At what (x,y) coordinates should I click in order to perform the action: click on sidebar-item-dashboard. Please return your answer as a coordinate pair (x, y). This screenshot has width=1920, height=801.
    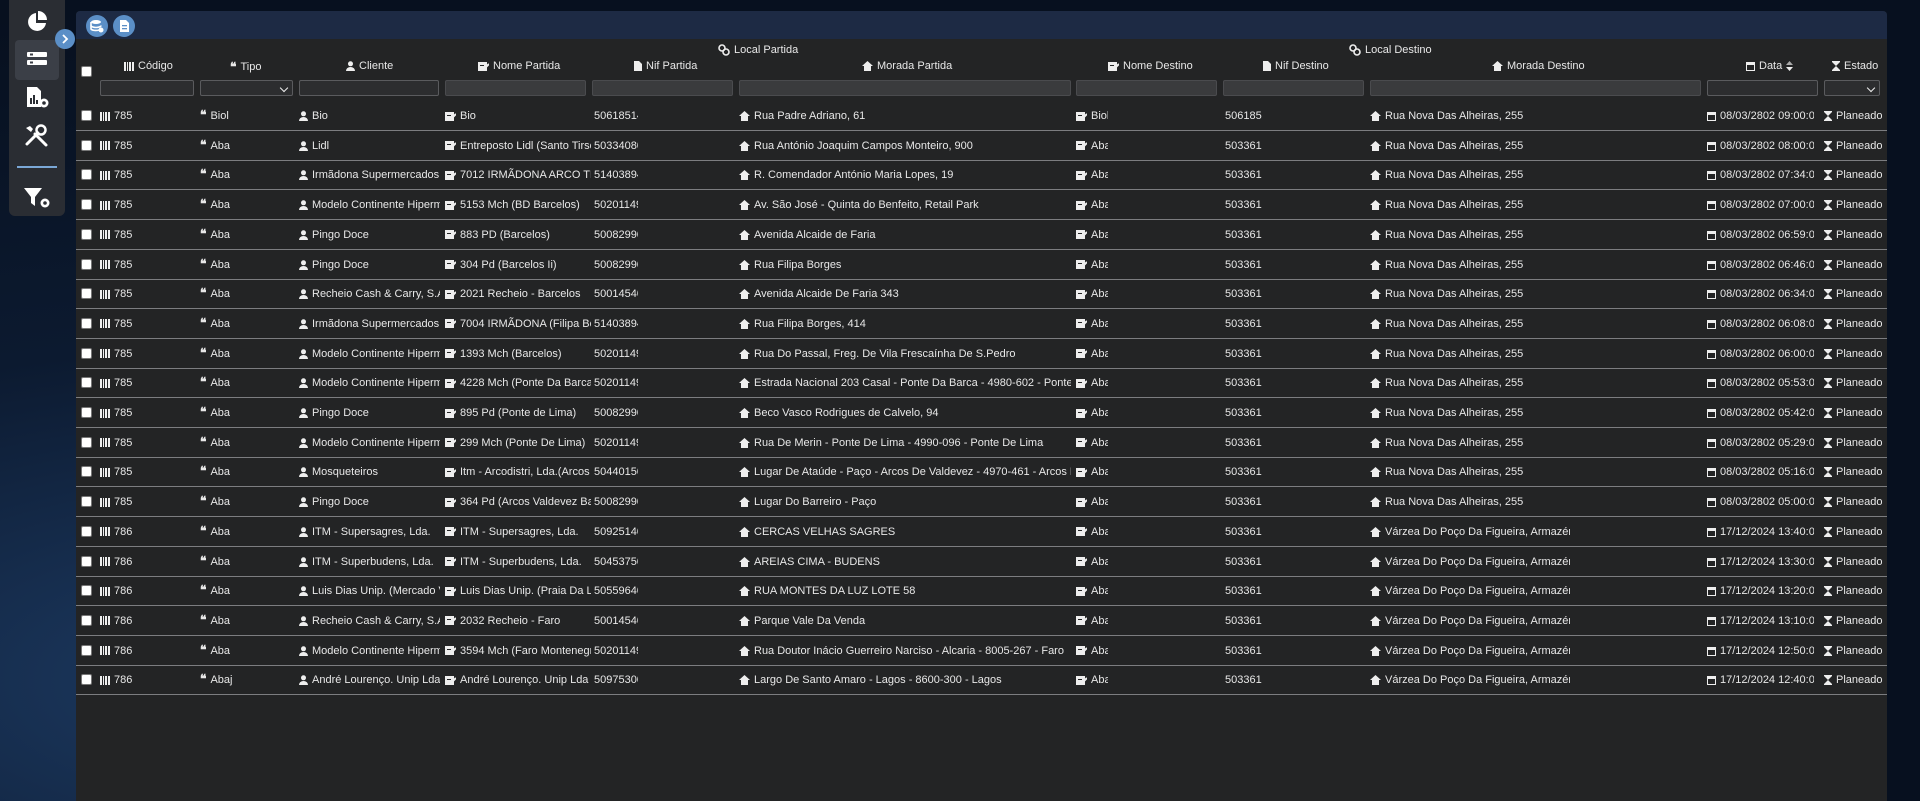
    Looking at the image, I should click on (37, 22).